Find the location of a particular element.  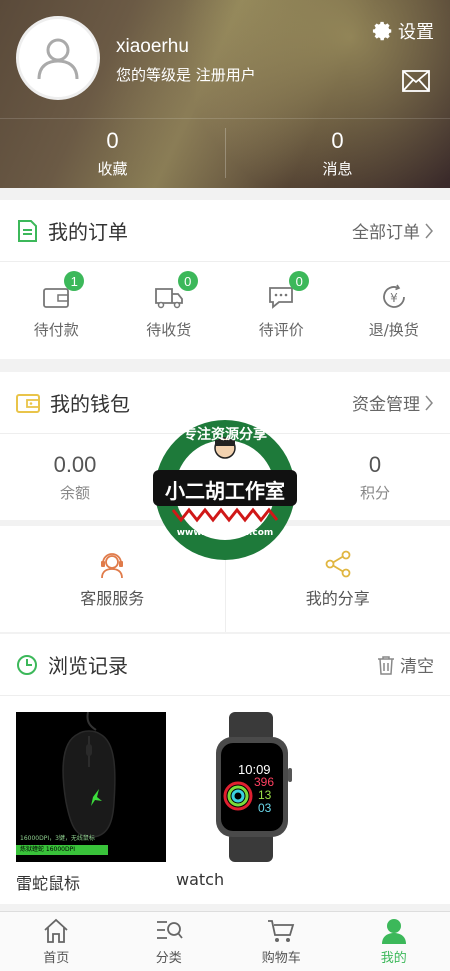

gear-icon is located at coordinates (382, 31).